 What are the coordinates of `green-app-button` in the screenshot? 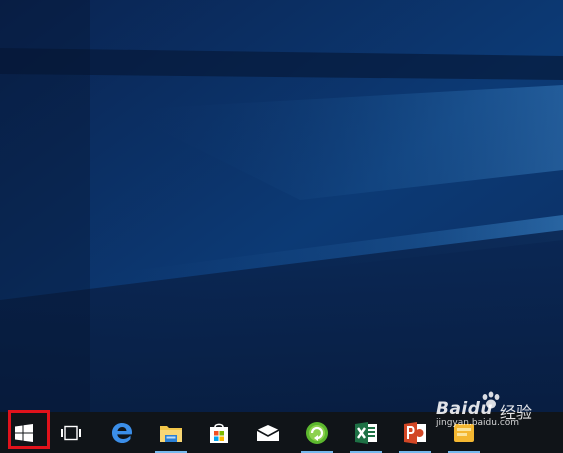 It's located at (317, 432).